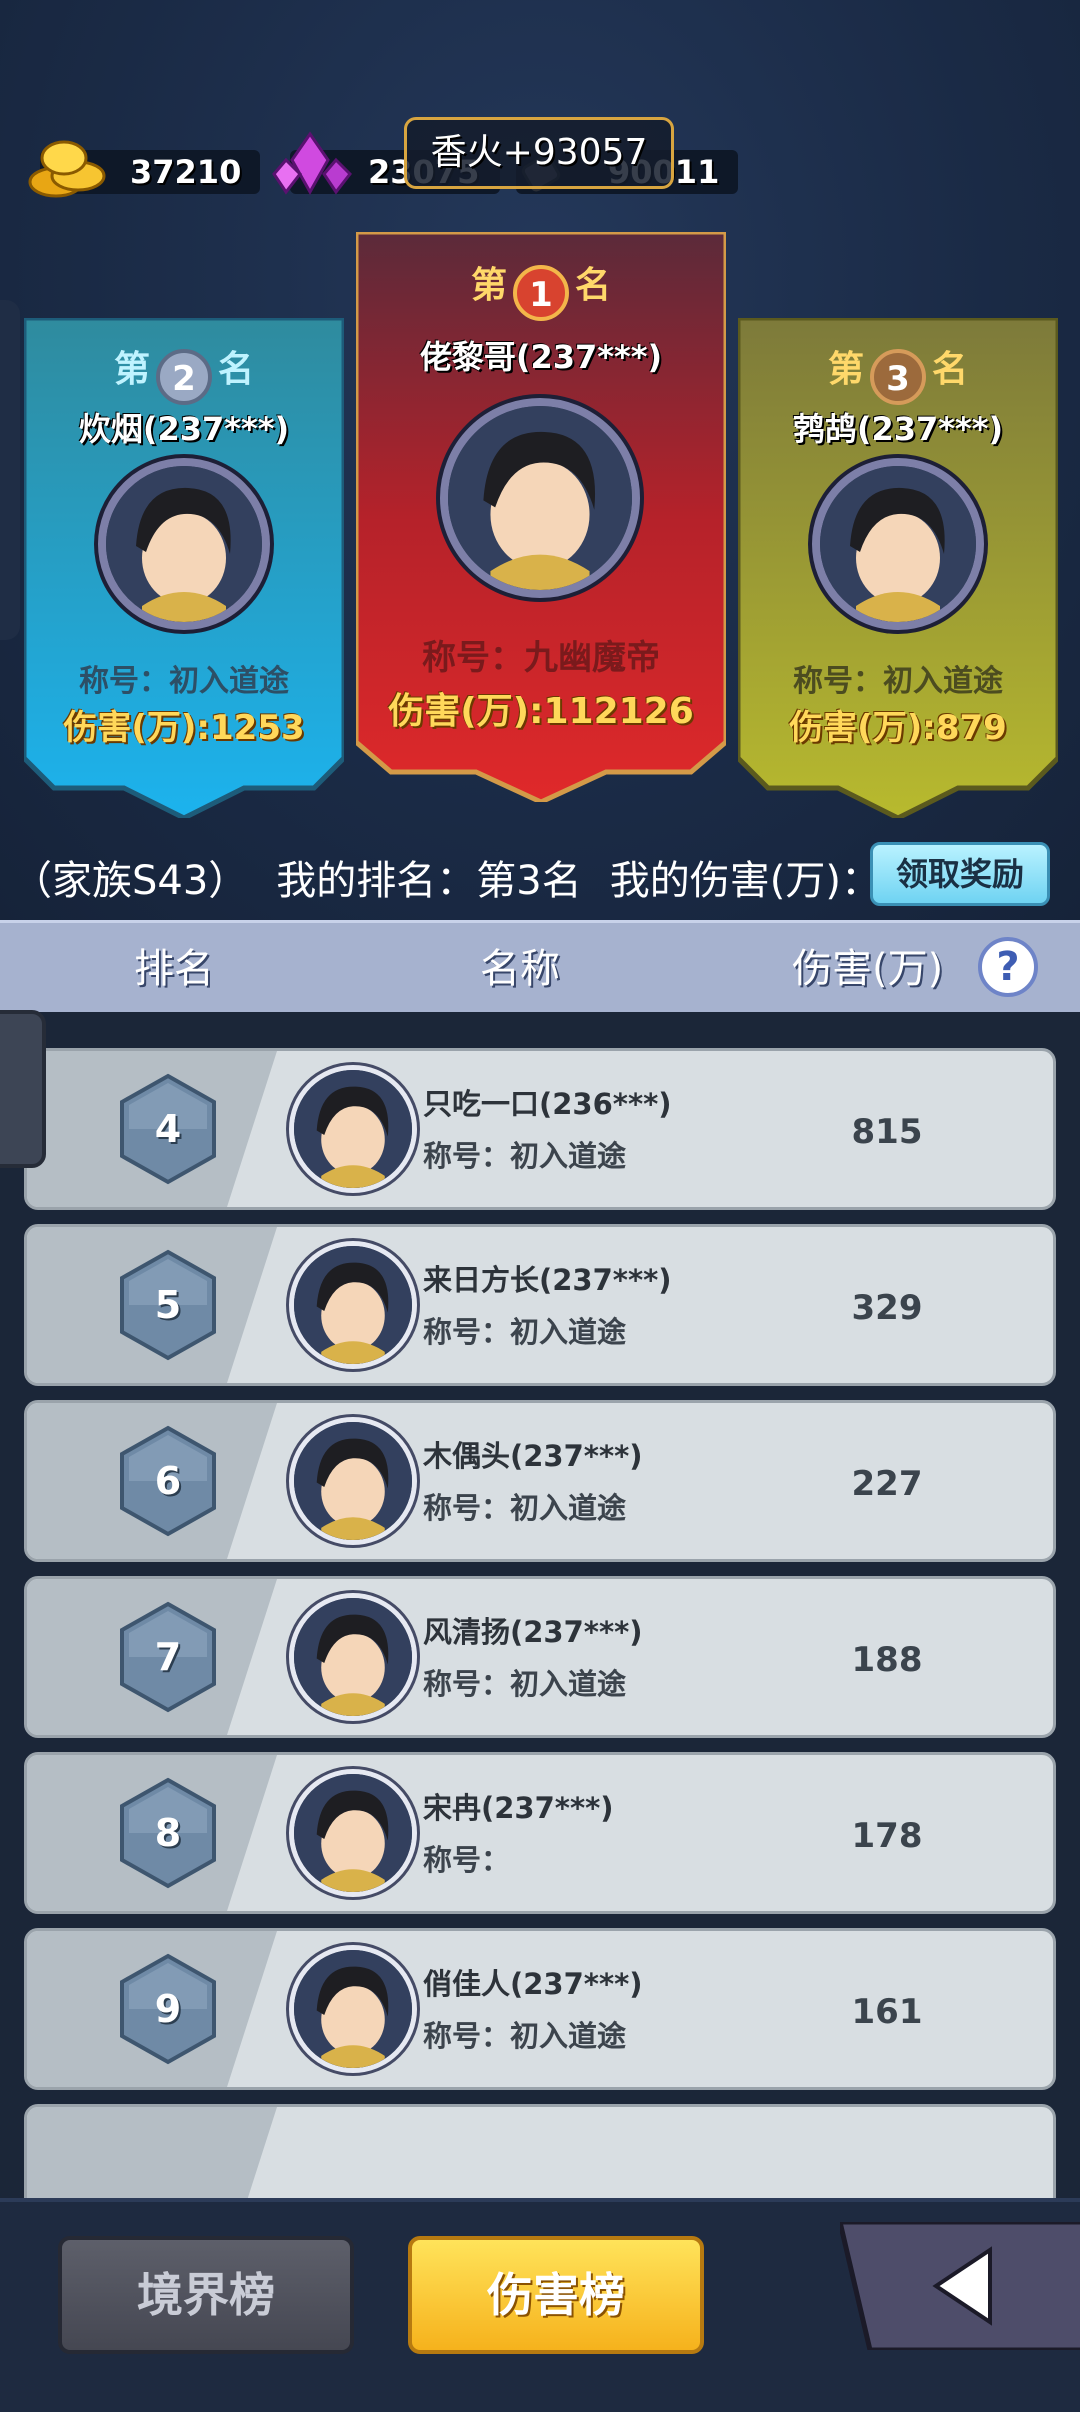 The height and width of the screenshot is (2412, 1080). Describe the element at coordinates (23, 1089) in the screenshot. I see `side-pull-tab` at that location.